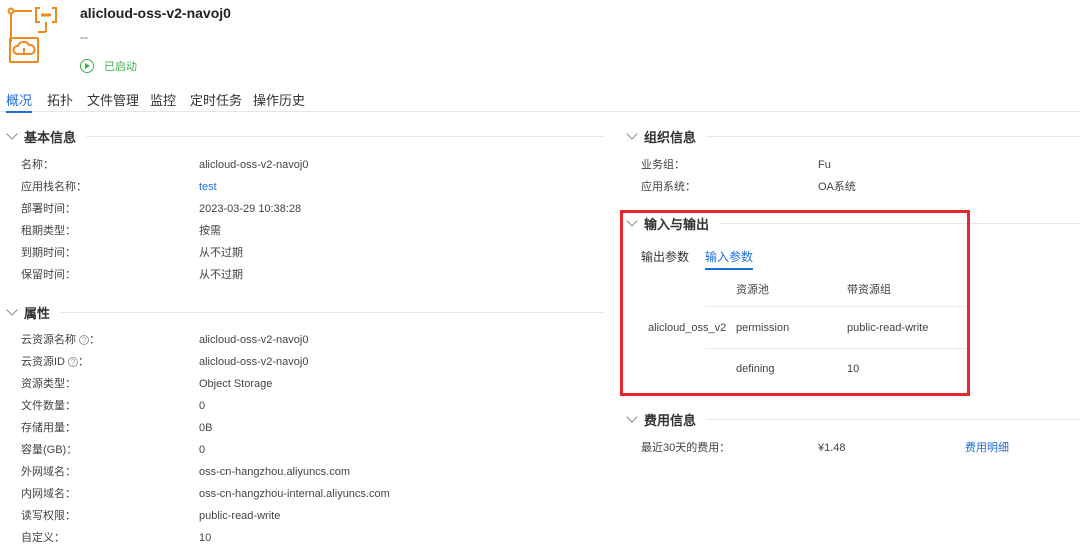 The width and height of the screenshot is (1080, 560). I want to click on value-storage-usage: 0B, so click(206, 428).